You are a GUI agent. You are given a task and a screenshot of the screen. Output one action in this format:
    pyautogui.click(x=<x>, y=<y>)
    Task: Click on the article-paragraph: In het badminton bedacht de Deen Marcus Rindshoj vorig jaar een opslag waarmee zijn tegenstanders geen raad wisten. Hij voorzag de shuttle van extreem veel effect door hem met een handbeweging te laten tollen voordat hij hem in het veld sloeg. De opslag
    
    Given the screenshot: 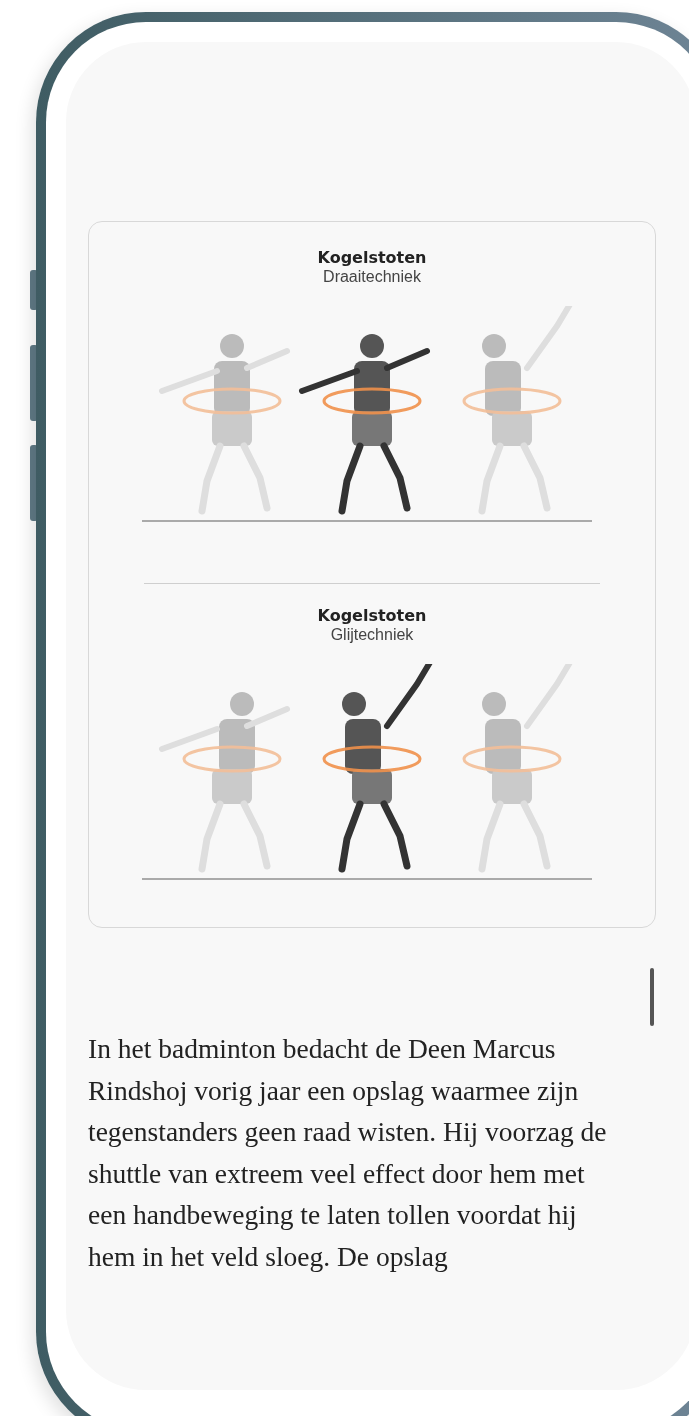 What is the action you would take?
    pyautogui.click(x=348, y=1153)
    